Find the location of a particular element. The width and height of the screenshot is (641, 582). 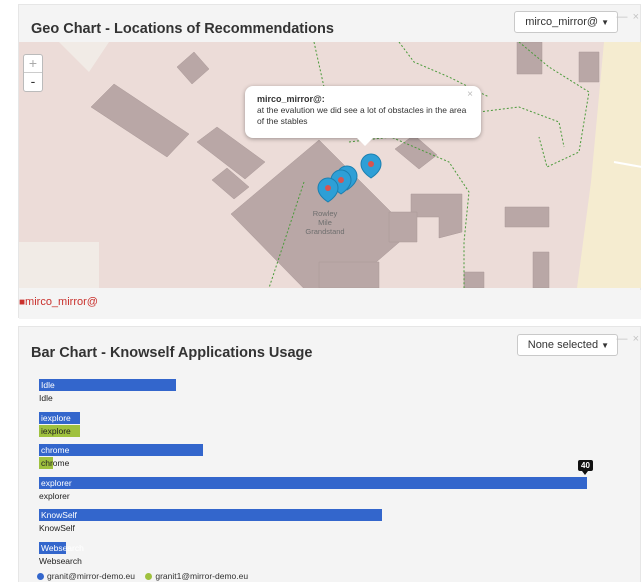

popup-tip is located at coordinates (365, 142).